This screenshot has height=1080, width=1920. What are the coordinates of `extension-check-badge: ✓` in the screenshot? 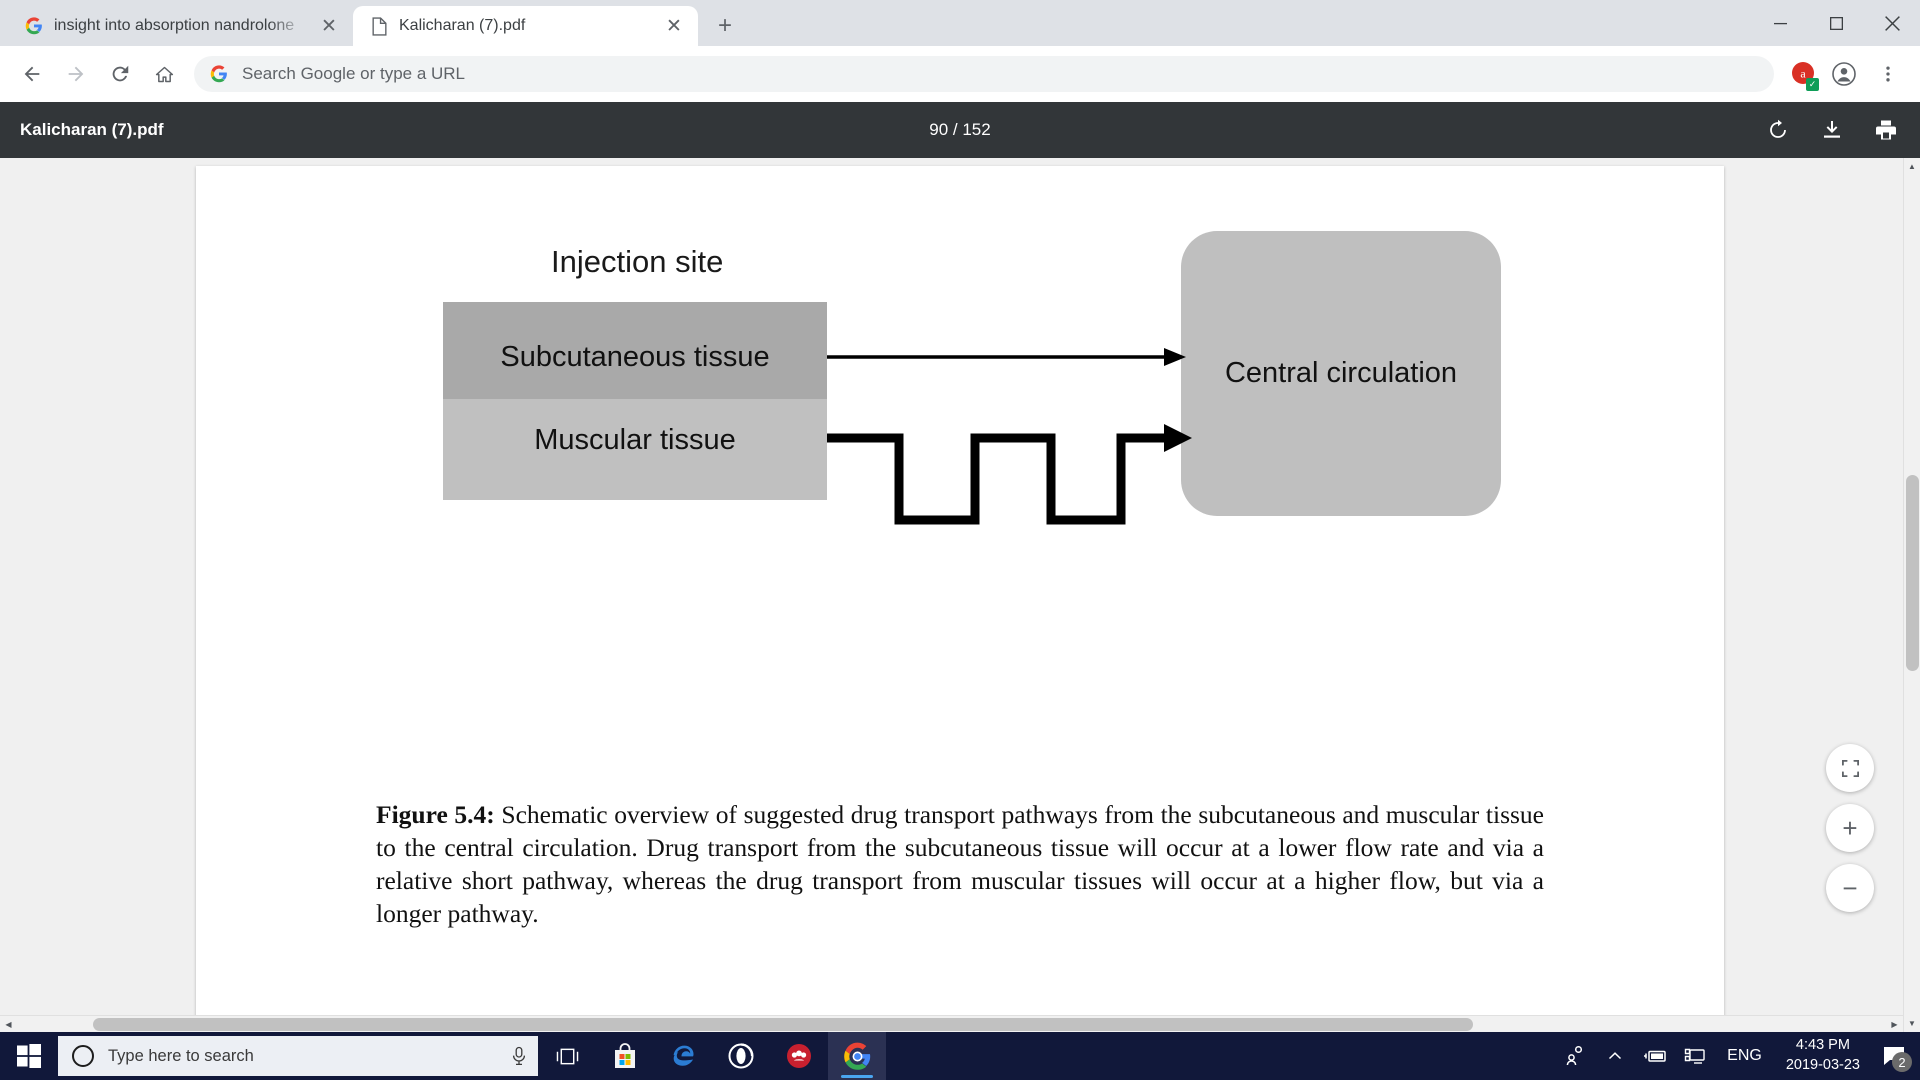 It's located at (1812, 84).